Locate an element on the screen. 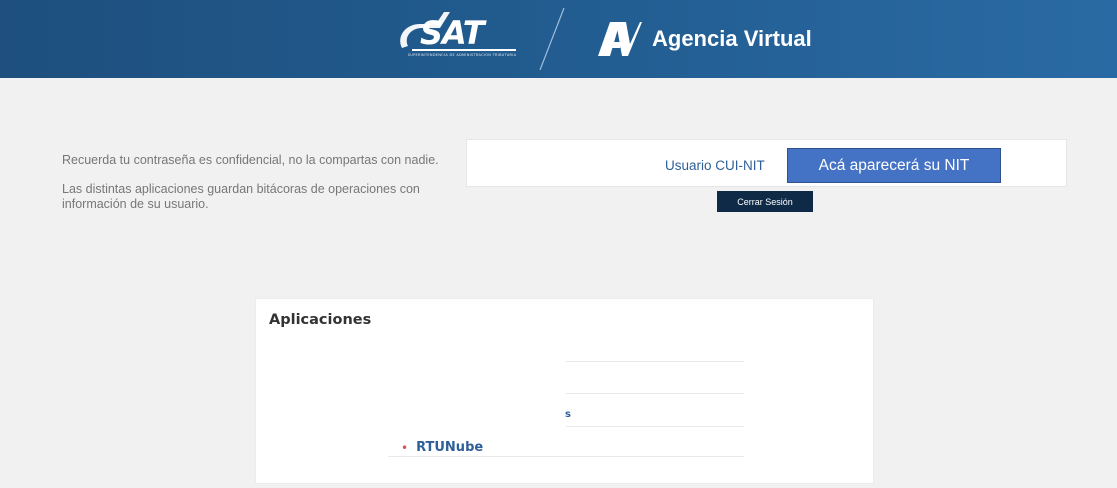 This screenshot has width=1117, height=488. rtunube-link: RTUNube is located at coordinates (449, 447).